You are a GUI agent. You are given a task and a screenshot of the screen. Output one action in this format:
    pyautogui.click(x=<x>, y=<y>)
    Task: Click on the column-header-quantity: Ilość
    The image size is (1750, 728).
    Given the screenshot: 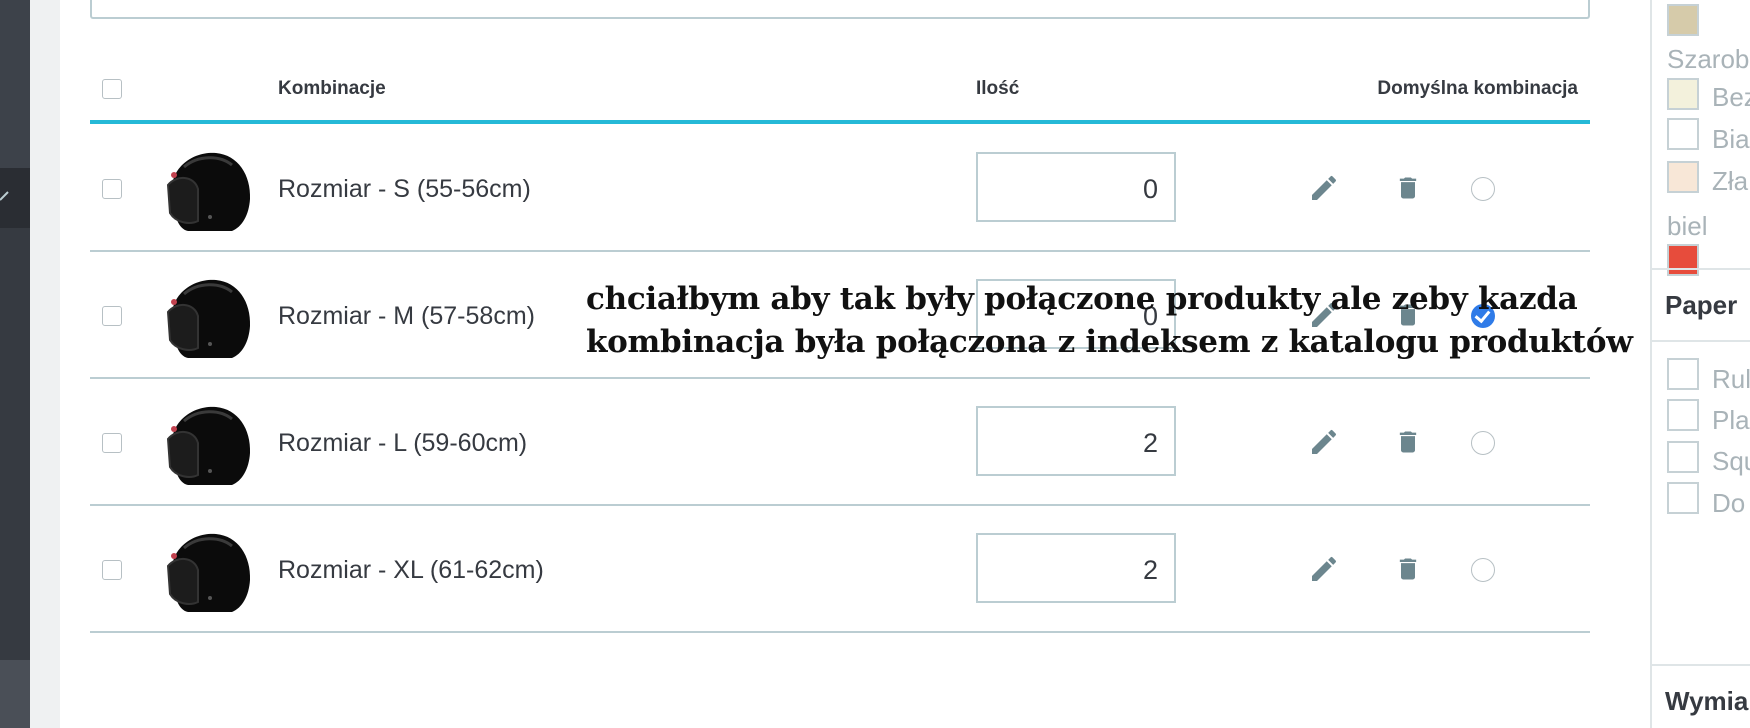 What is the action you would take?
    pyautogui.click(x=998, y=88)
    